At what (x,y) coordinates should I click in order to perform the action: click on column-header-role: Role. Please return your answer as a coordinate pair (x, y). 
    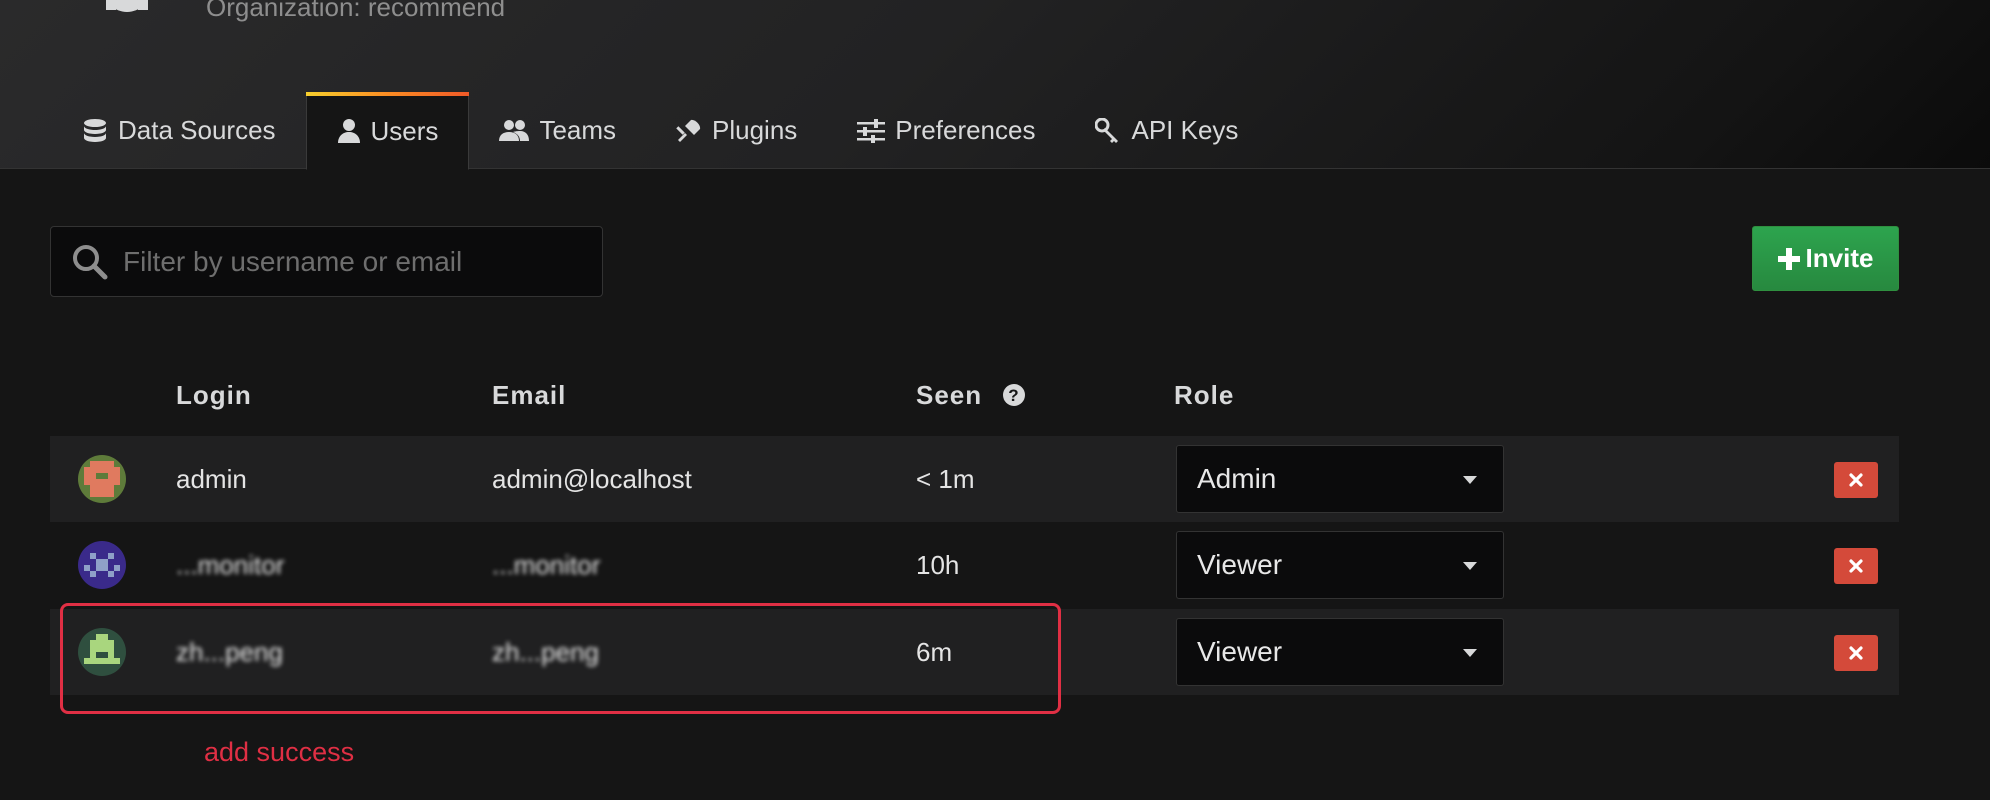
    Looking at the image, I should click on (1204, 395).